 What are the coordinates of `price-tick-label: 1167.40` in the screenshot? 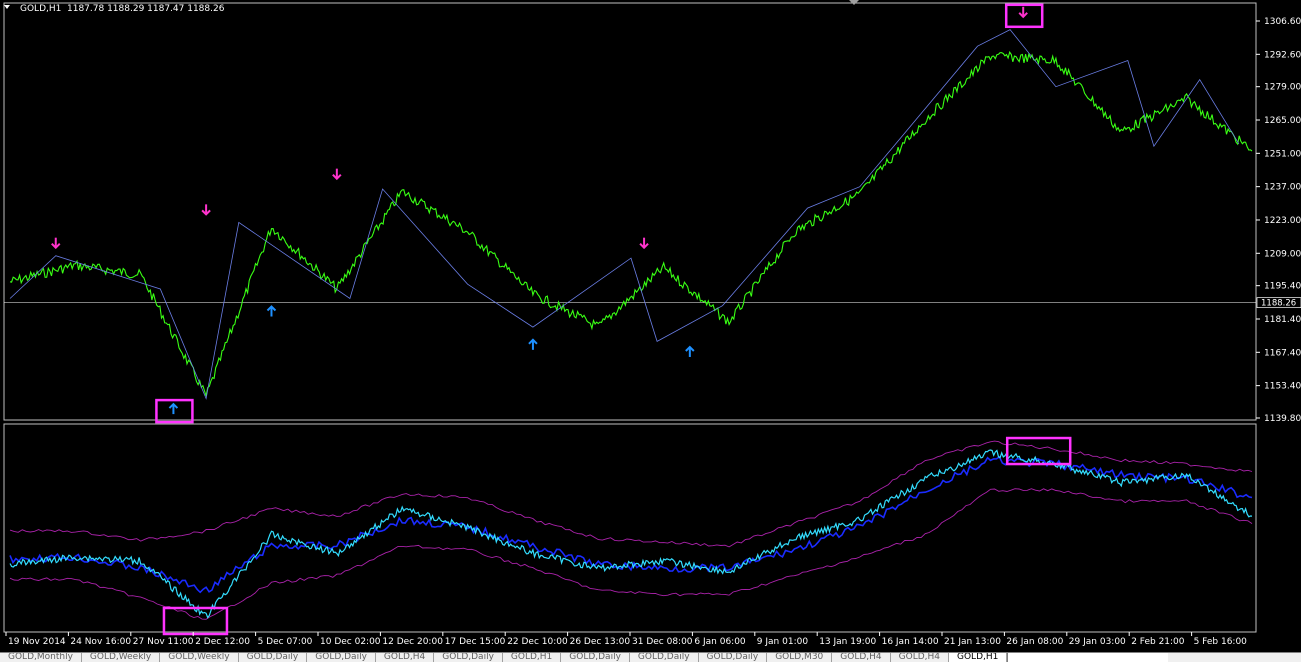 It's located at (1282, 353).